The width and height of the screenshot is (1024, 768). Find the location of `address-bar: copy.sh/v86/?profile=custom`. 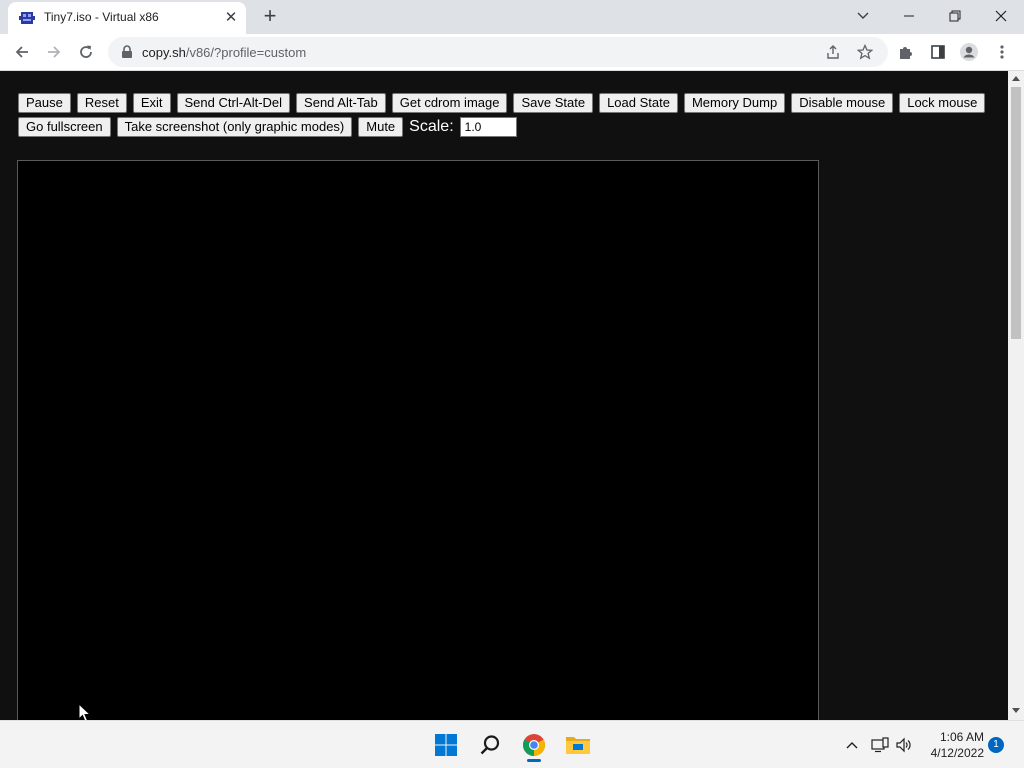

address-bar: copy.sh/v86/?profile=custom is located at coordinates (498, 52).